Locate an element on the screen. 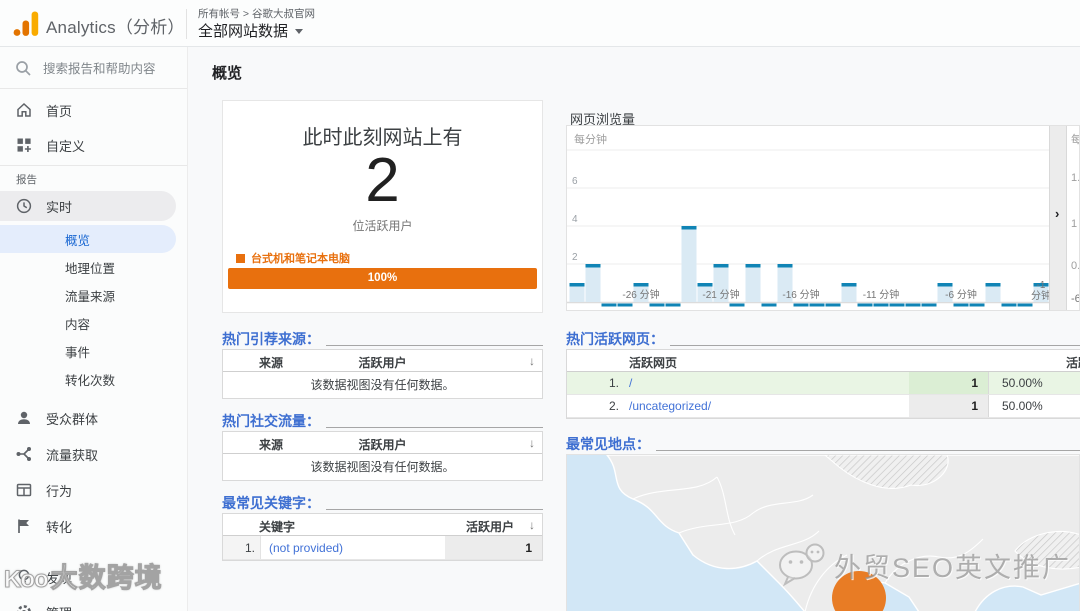 This screenshot has height=611, width=1080. property-name: 全部网站数据 is located at coordinates (243, 31).